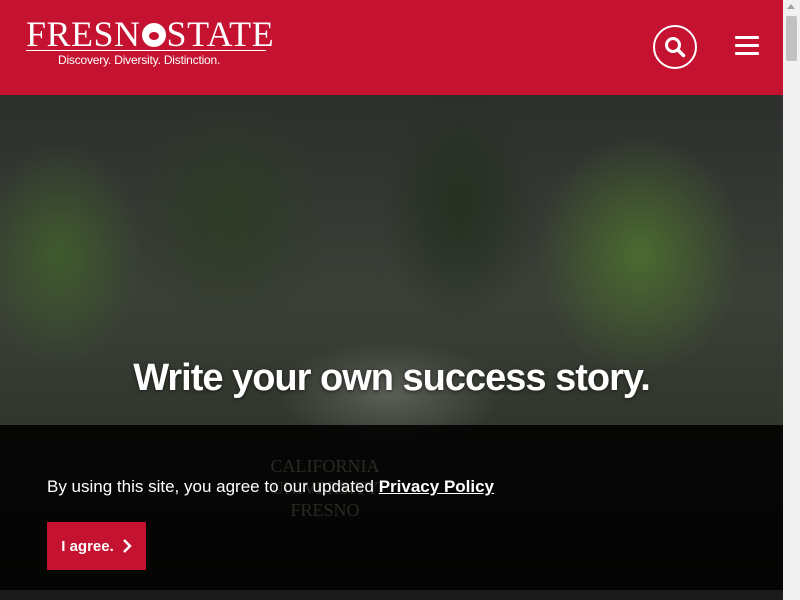 The height and width of the screenshot is (600, 800). What do you see at coordinates (83, 34) in the screenshot?
I see `logo-text-left: FRESN` at bounding box center [83, 34].